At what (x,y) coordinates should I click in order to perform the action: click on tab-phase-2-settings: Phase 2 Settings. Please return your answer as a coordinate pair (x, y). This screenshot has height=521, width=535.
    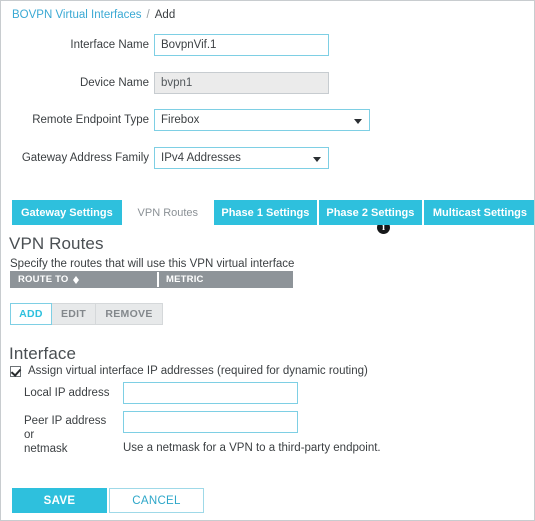
    Looking at the image, I should click on (371, 212).